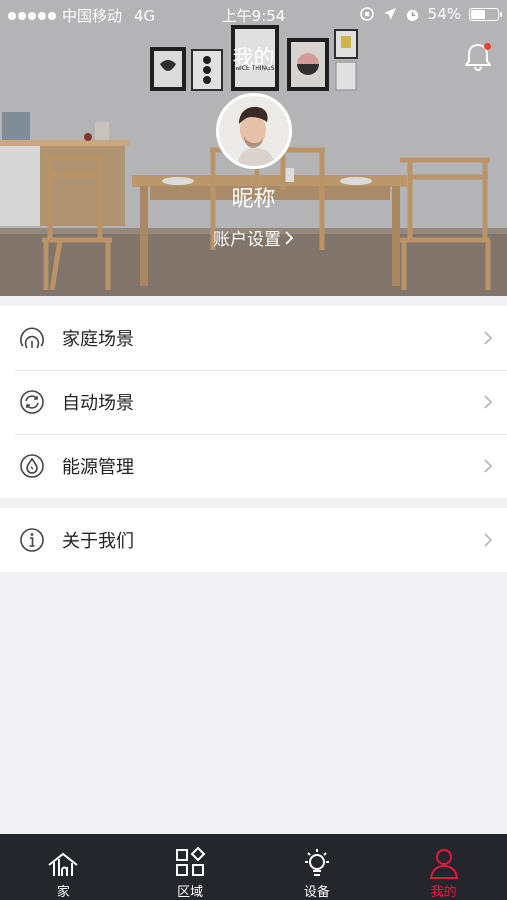 This screenshot has width=507, height=900. Describe the element at coordinates (478, 14) in the screenshot. I see `battery-level` at that location.